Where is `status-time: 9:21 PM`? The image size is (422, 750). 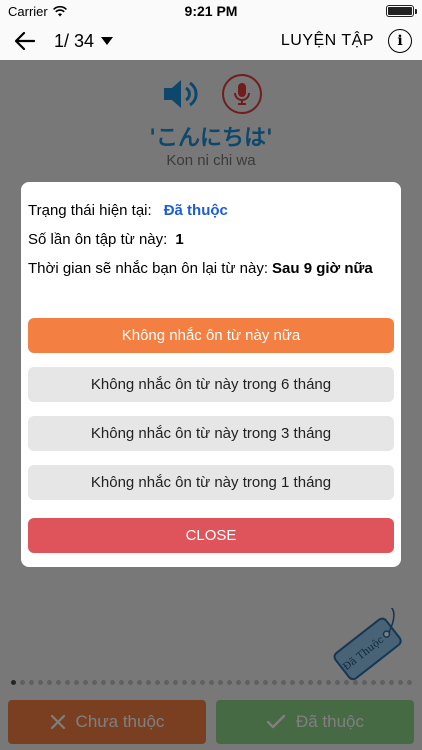 status-time: 9:21 PM is located at coordinates (211, 11).